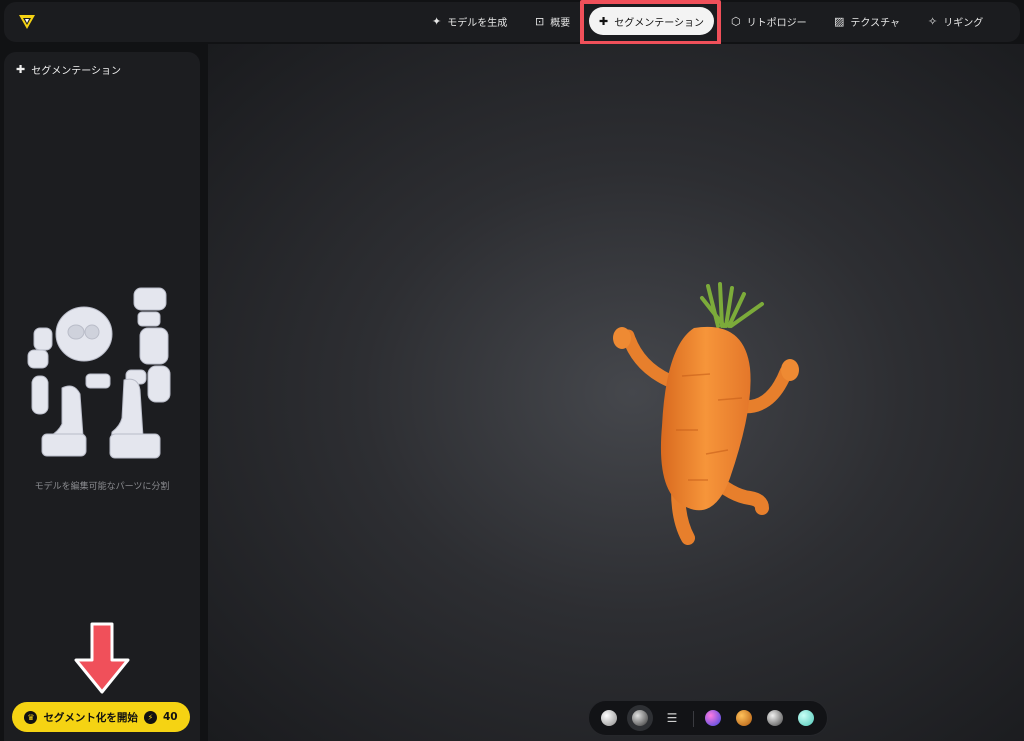  What do you see at coordinates (102, 658) in the screenshot?
I see `down-arrow-annotation` at bounding box center [102, 658].